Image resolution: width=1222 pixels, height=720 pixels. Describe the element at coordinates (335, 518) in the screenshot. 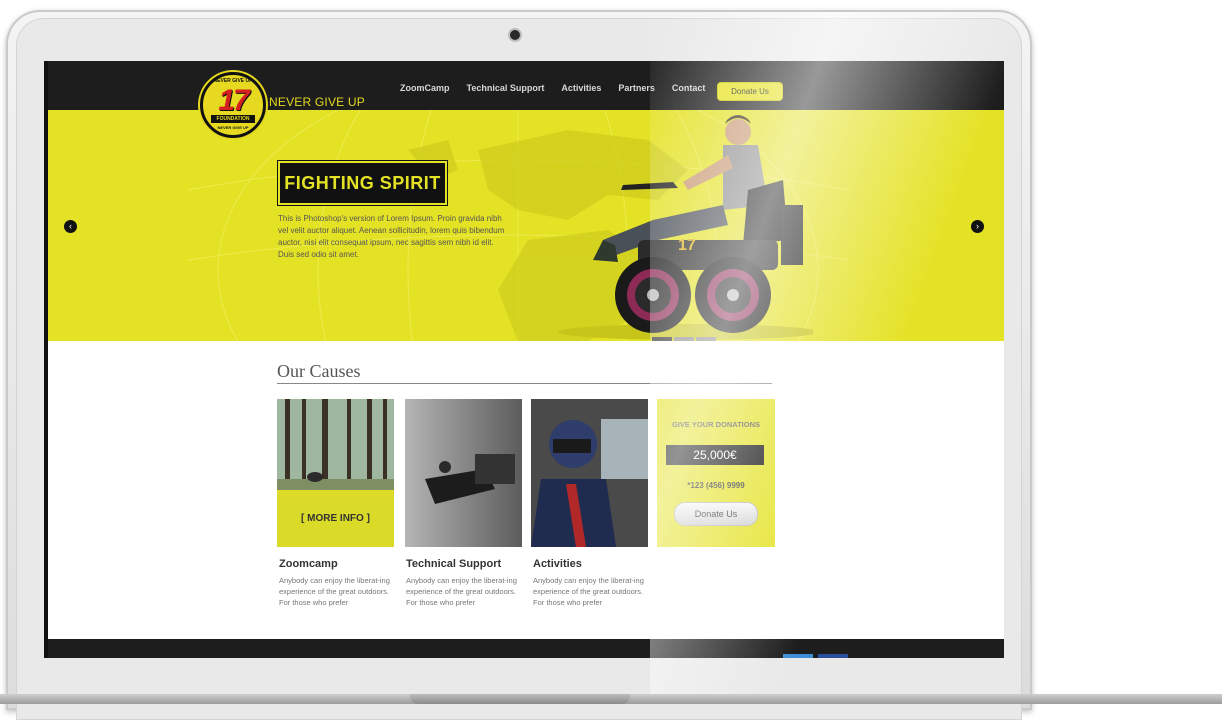

I see `more-info-link: [ MORE INFO ]` at that location.